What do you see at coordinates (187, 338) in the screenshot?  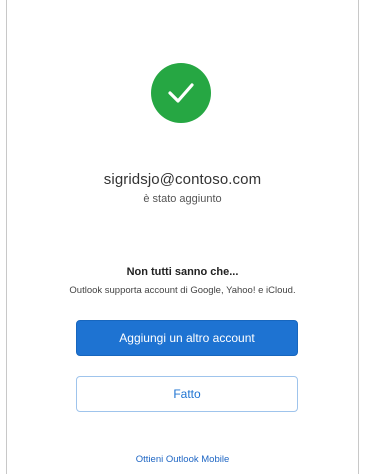 I see `add-another-account-button: Aggiungi un altro account` at bounding box center [187, 338].